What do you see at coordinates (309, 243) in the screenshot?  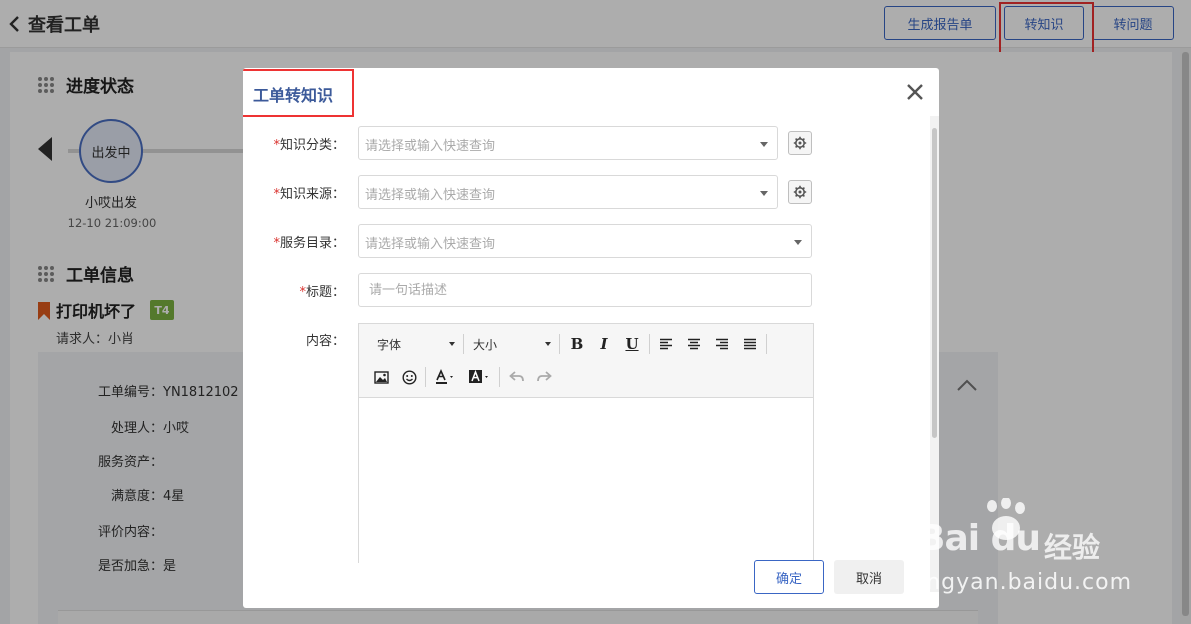 I see `catalog-label: *服务目录：` at bounding box center [309, 243].